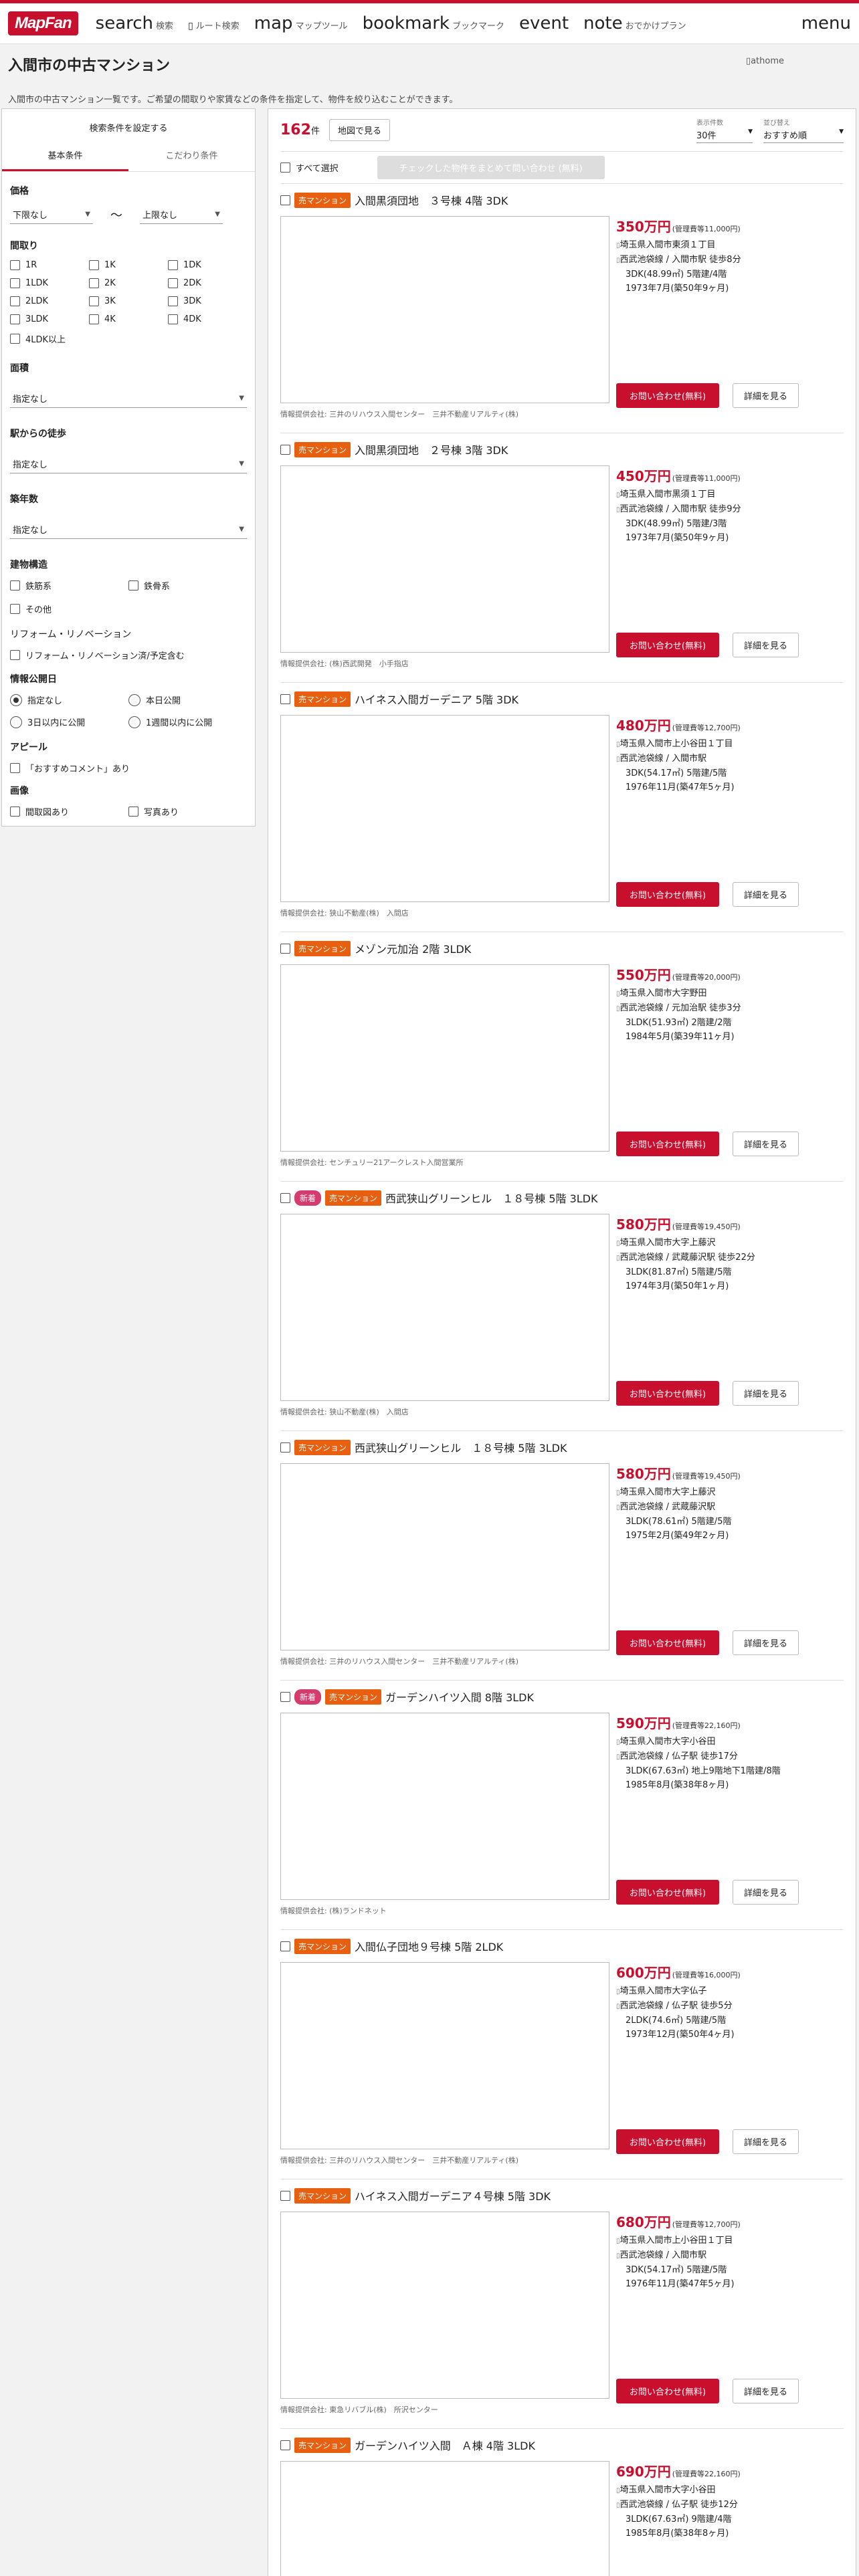 This screenshot has width=859, height=2576. I want to click on structure-other-checkbox: その他, so click(69, 609).